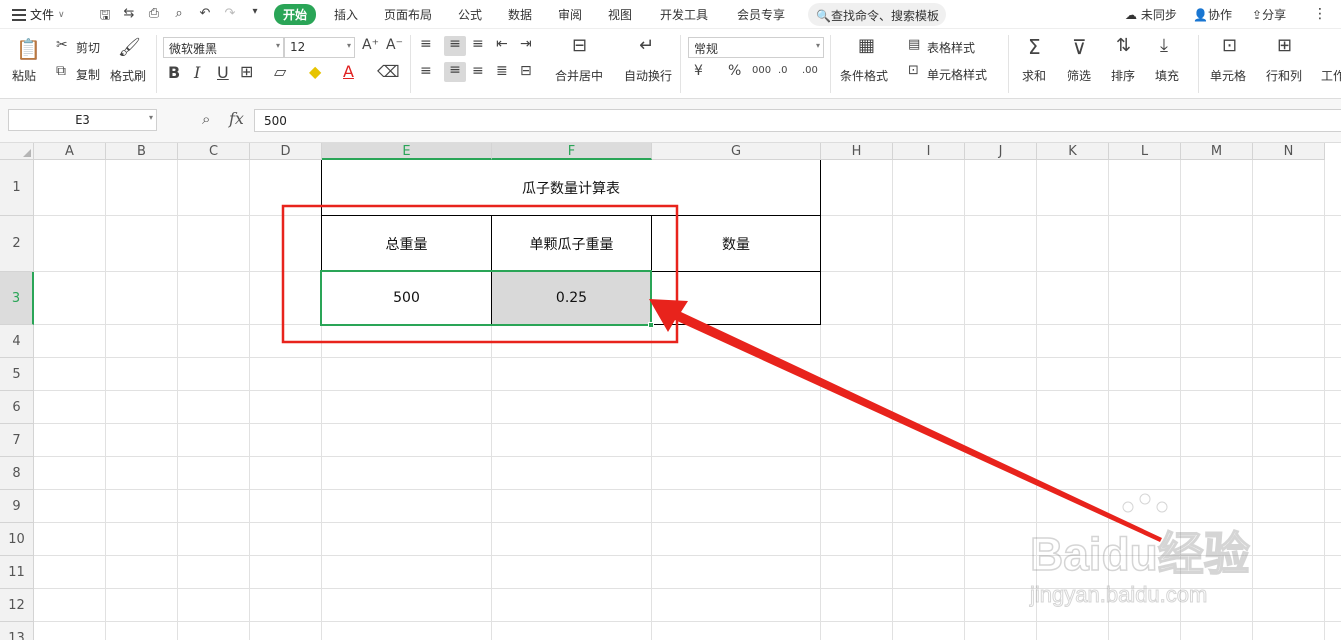  What do you see at coordinates (648, 75) in the screenshot?
I see `wrap-text-button: 自动换行` at bounding box center [648, 75].